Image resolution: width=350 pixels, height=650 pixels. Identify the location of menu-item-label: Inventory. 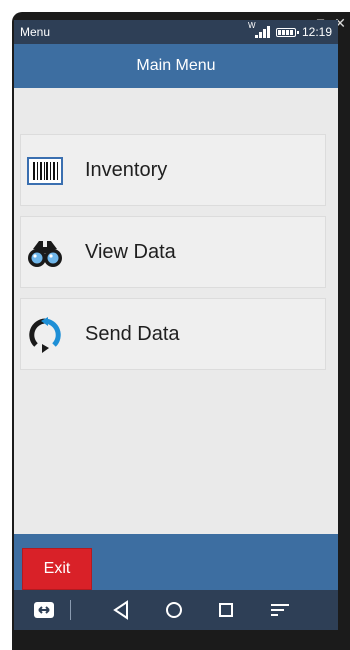
(126, 169).